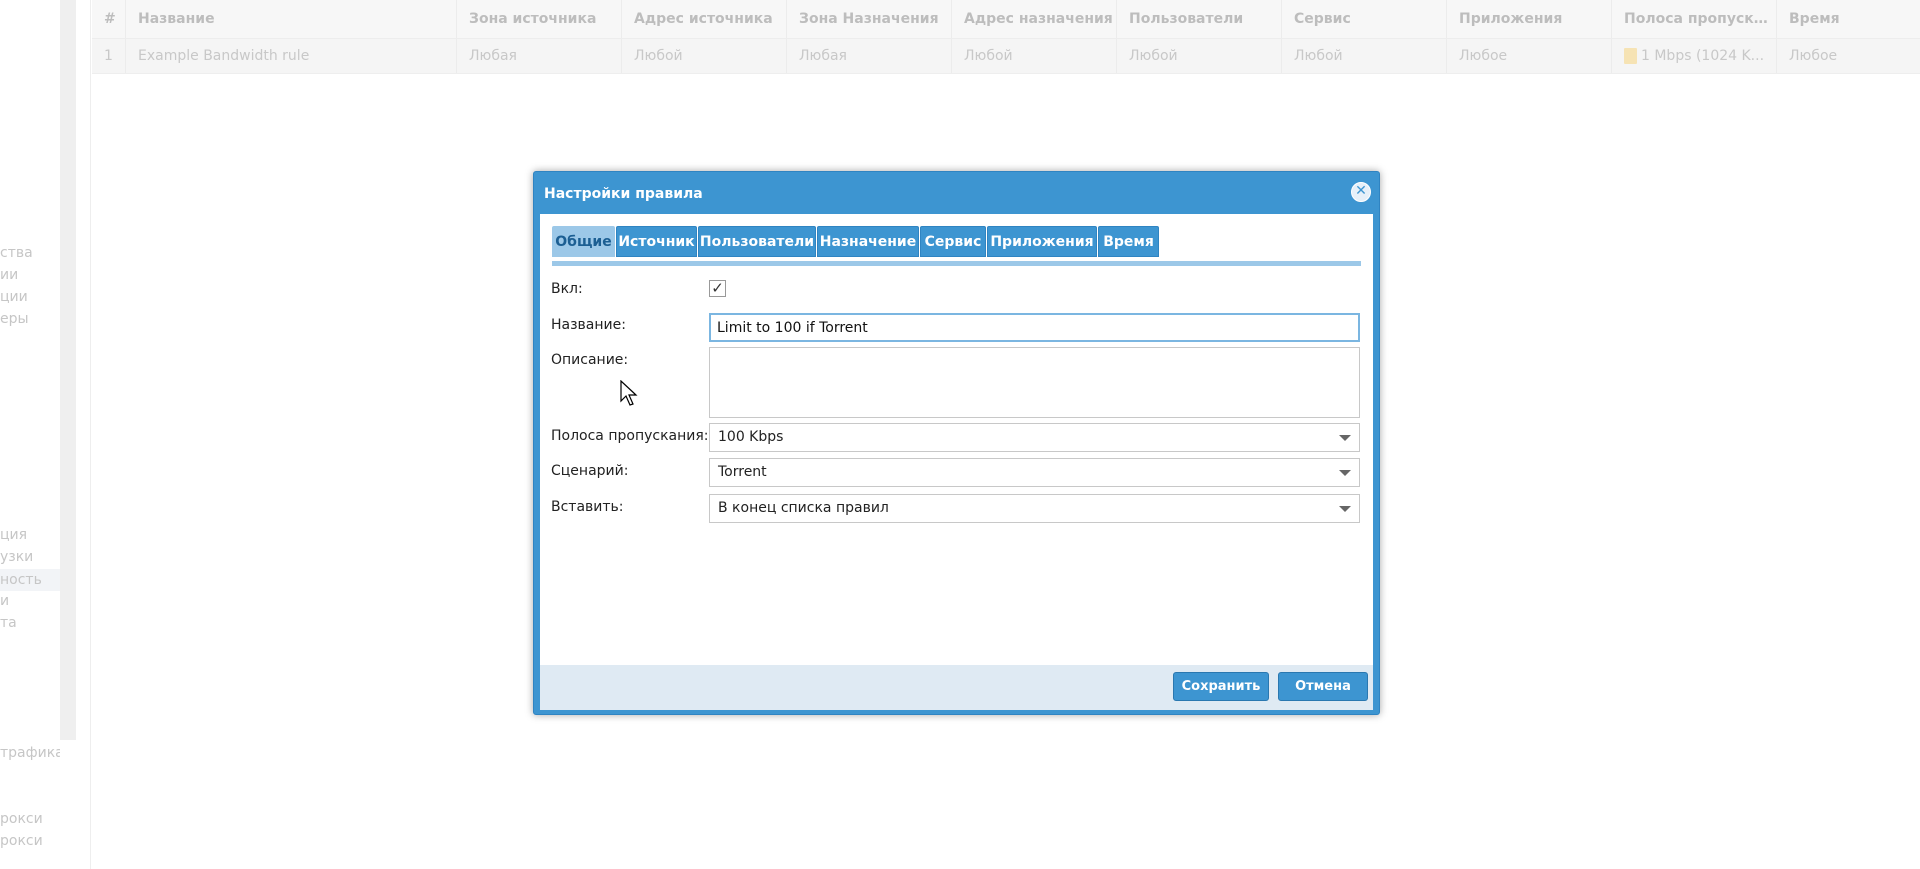 Image resolution: width=1920 pixels, height=869 pixels. I want to click on mouse-cursor-icon, so click(629, 393).